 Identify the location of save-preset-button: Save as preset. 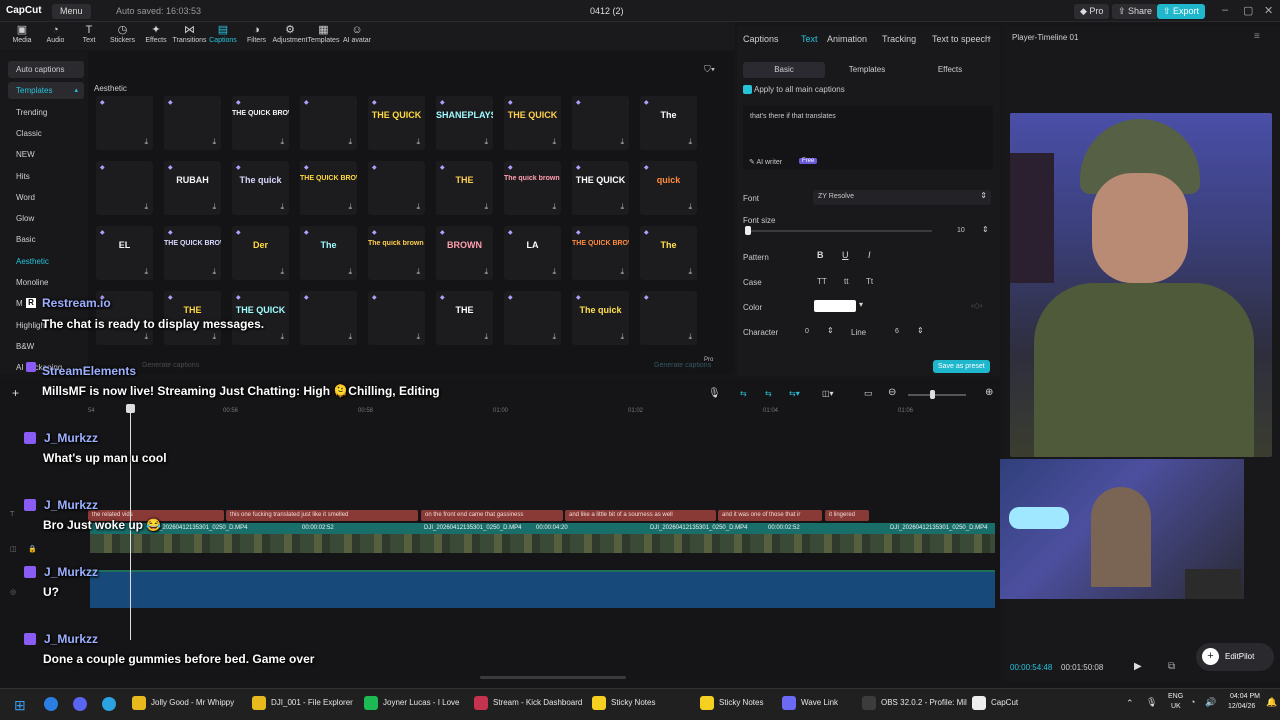
(961, 366).